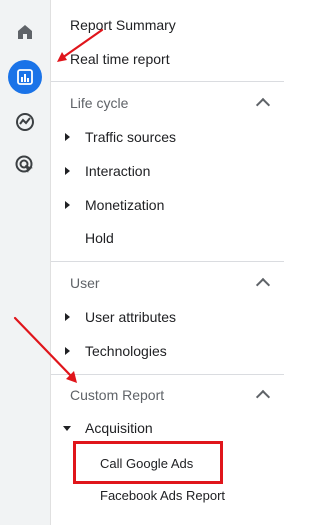 Image resolution: width=320 pixels, height=525 pixels. What do you see at coordinates (62, 57) in the screenshot?
I see `arrow-head` at bounding box center [62, 57].